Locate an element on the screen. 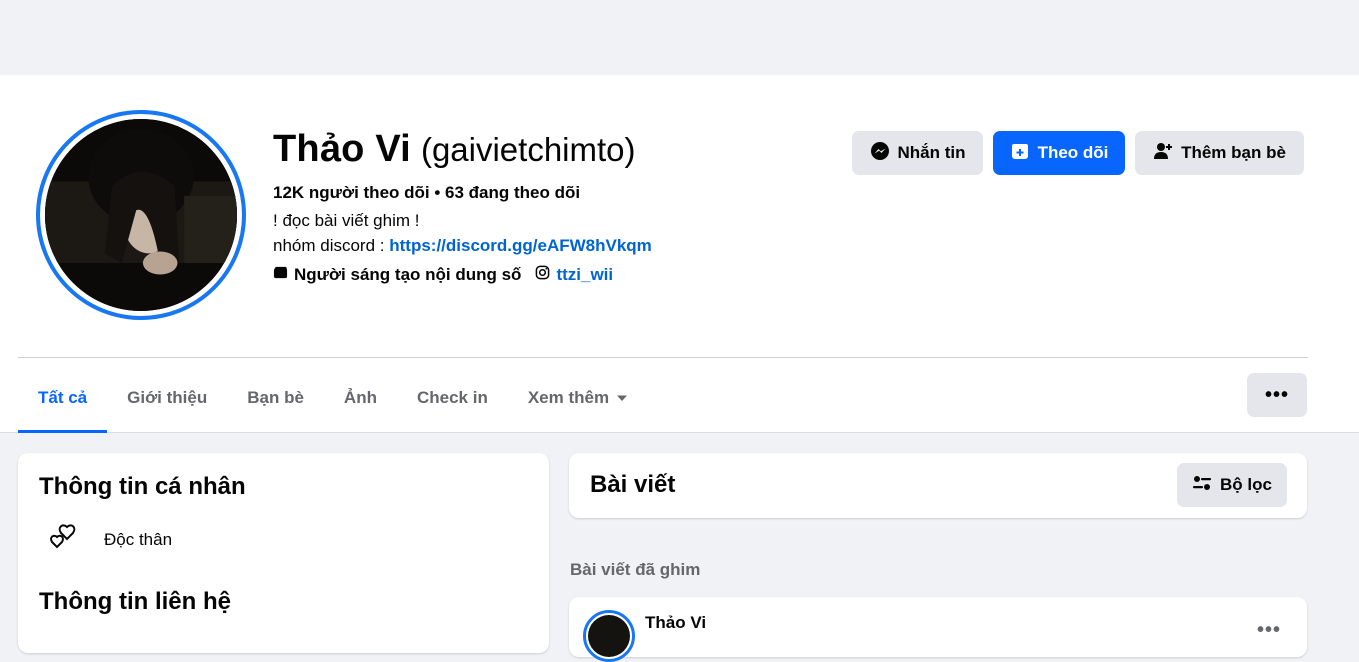 The height and width of the screenshot is (662, 1359). message-button: Nhắn tin is located at coordinates (917, 153).